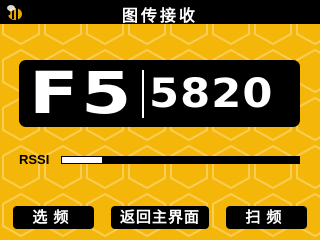  Describe the element at coordinates (211, 94) in the screenshot. I see `frequency-readout: 5820` at that location.